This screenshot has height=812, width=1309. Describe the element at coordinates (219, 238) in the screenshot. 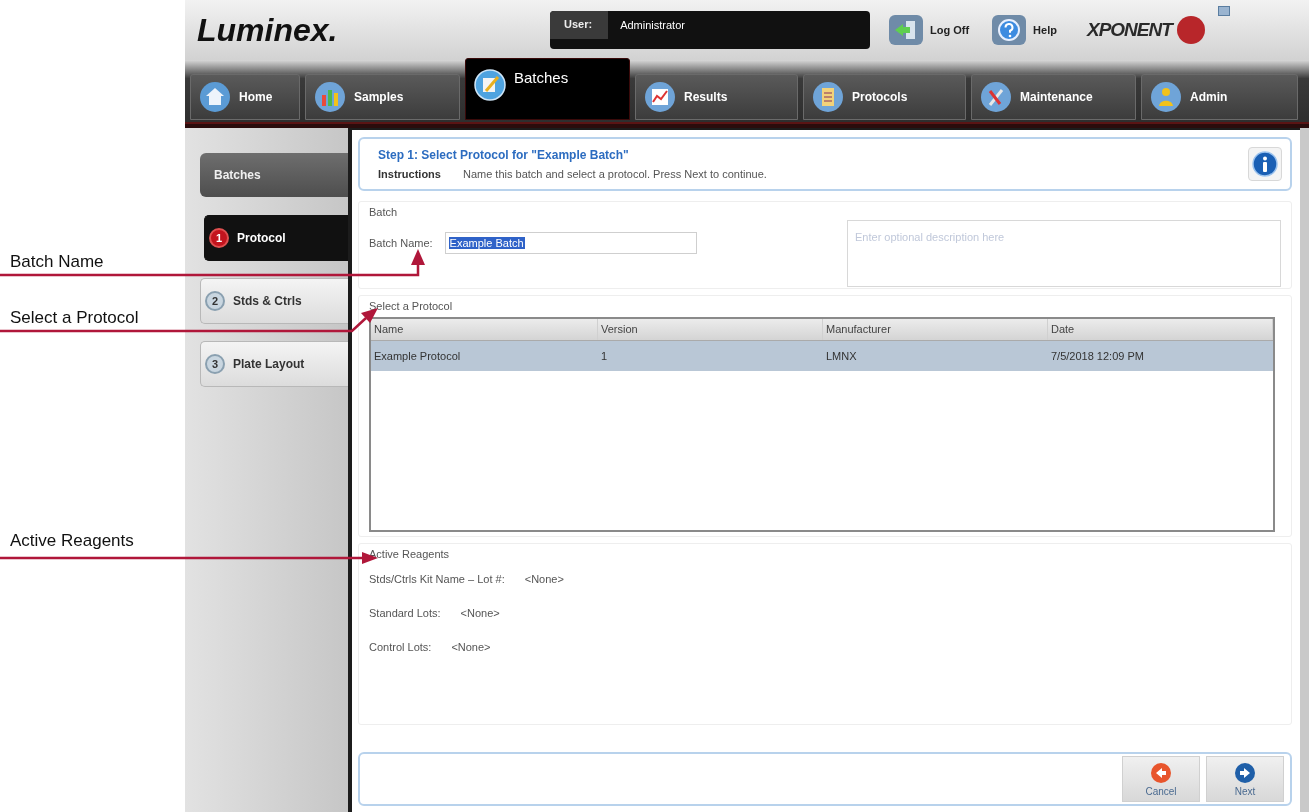

I see `step-number: 1` at that location.